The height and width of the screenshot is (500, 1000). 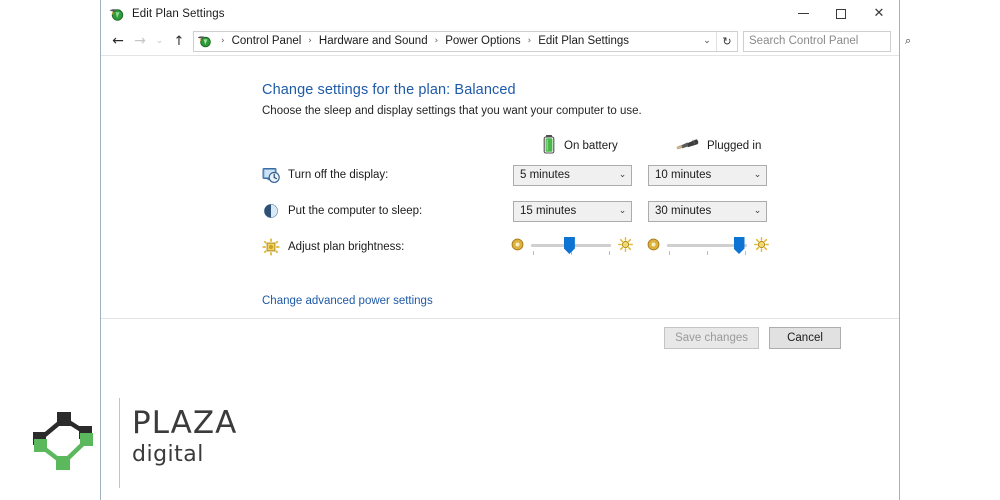 I want to click on logo-divider, so click(x=119, y=443).